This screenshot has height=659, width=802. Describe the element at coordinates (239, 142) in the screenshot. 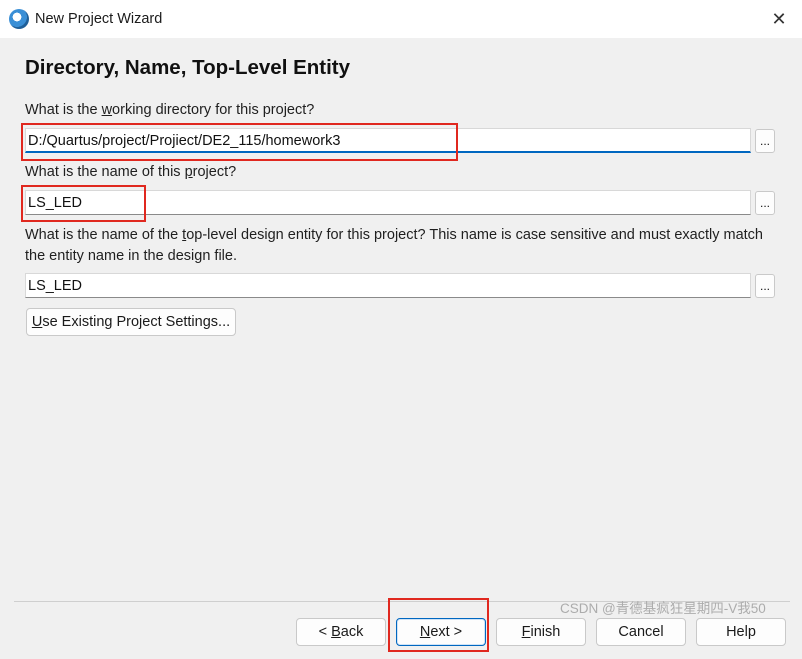

I see `highlight-directory-box` at that location.